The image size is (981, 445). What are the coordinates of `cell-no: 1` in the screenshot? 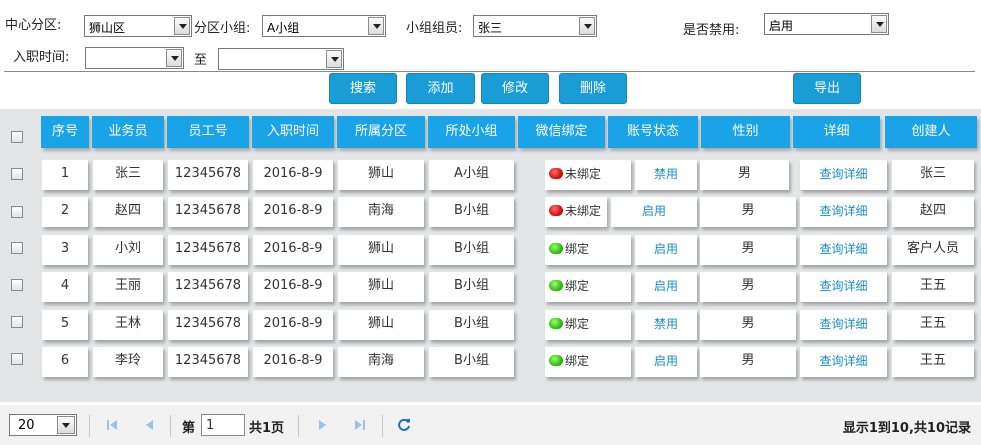 It's located at (65, 175).